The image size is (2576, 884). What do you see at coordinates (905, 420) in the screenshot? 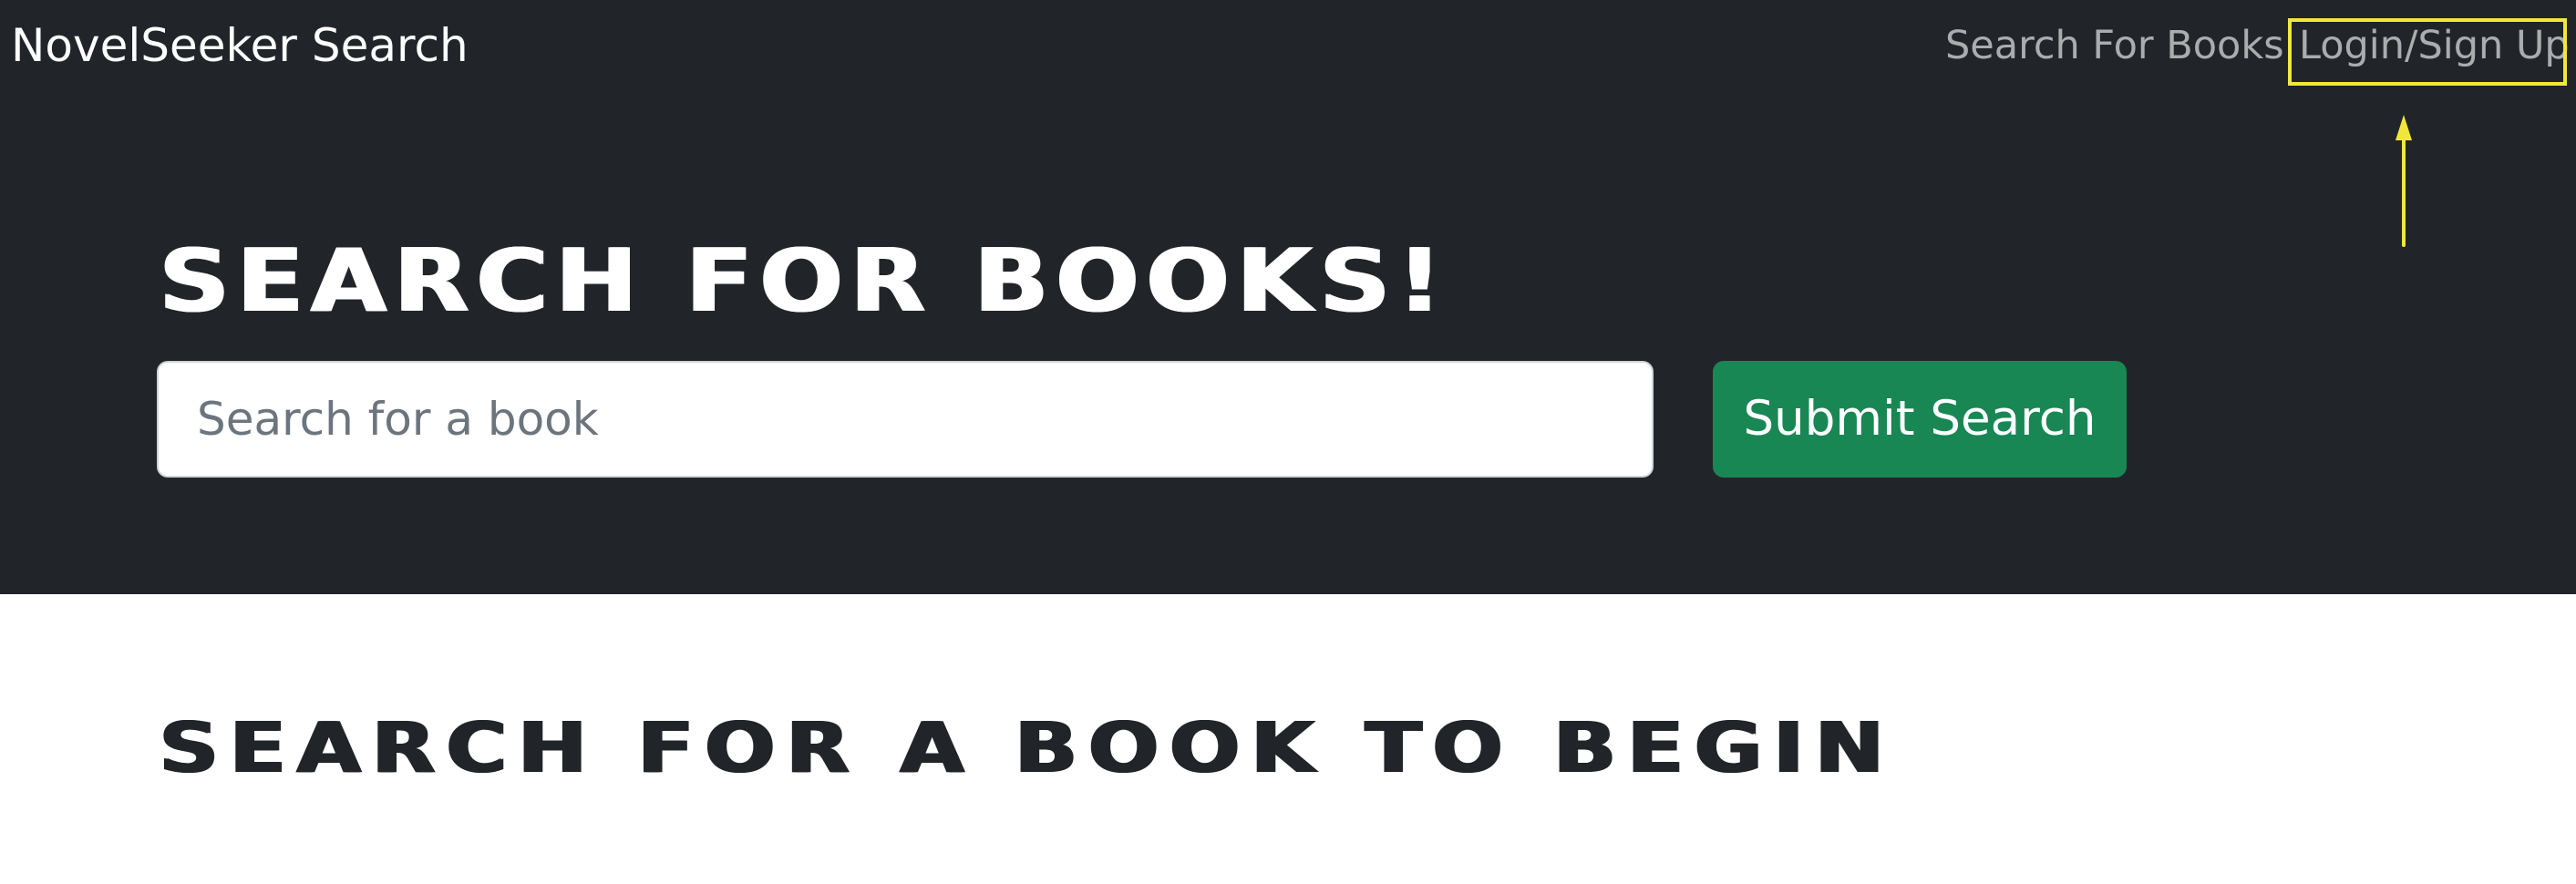
I see `book-search-input` at bounding box center [905, 420].